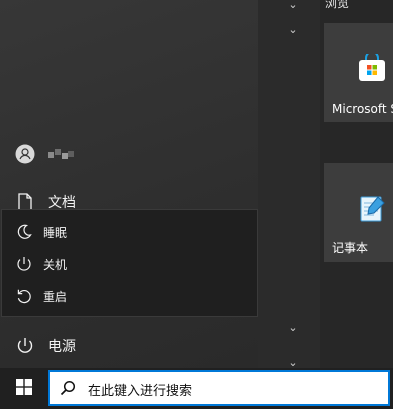  I want to click on power-row: 电源, so click(45, 346).